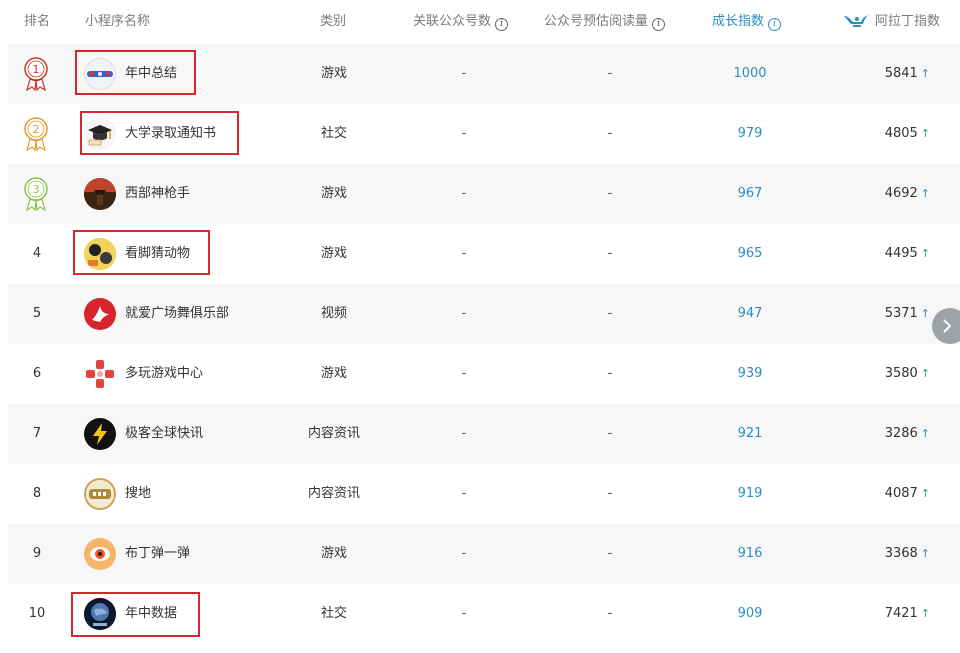  Describe the element at coordinates (750, 613) in the screenshot. I see `growth-index-value: 909` at that location.